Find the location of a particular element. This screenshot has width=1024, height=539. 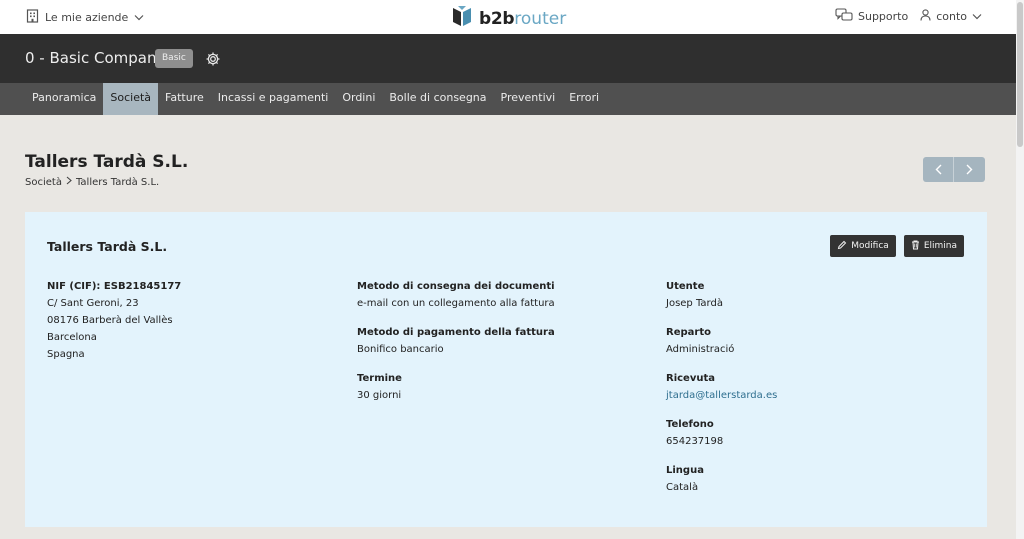

breadcrumb: Società Tallers Tardà S.L. is located at coordinates (92, 182).